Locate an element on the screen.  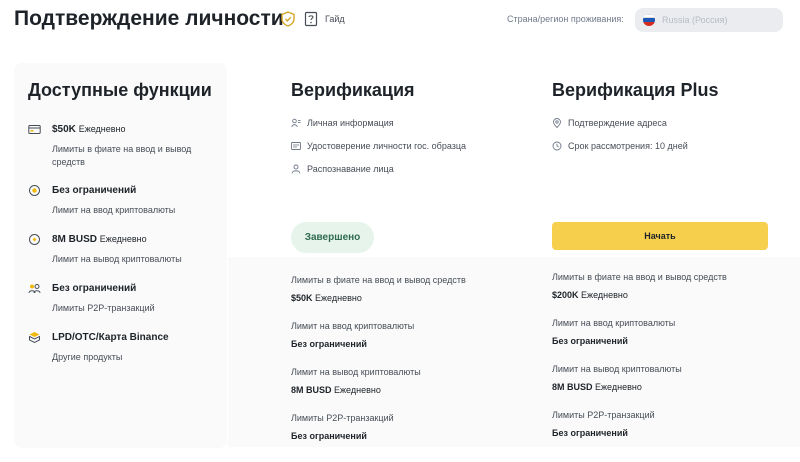
region-value: Russia (Россия) is located at coordinates (695, 20).